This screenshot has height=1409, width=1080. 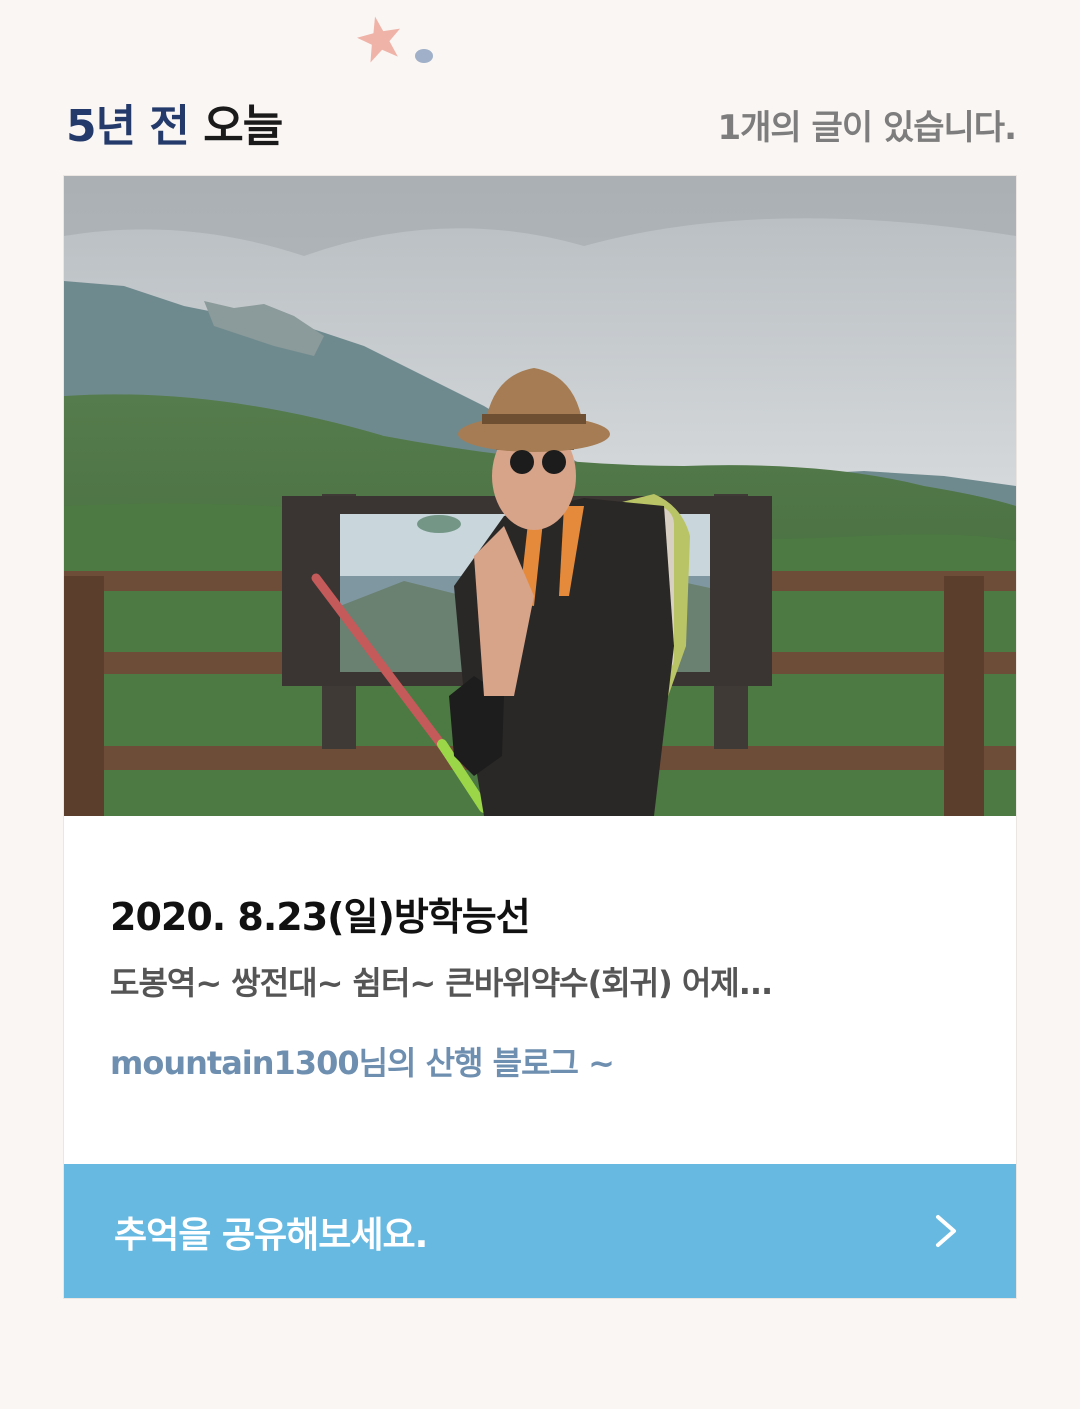 I want to click on memory-header: 5년 전 오늘 1개의 글이 있습니다., so click(x=540, y=121).